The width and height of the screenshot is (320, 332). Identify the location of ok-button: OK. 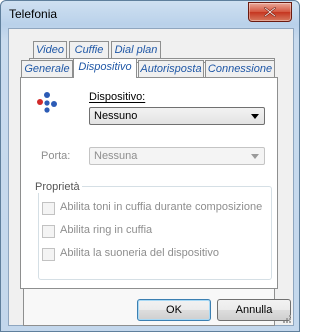
(174, 310).